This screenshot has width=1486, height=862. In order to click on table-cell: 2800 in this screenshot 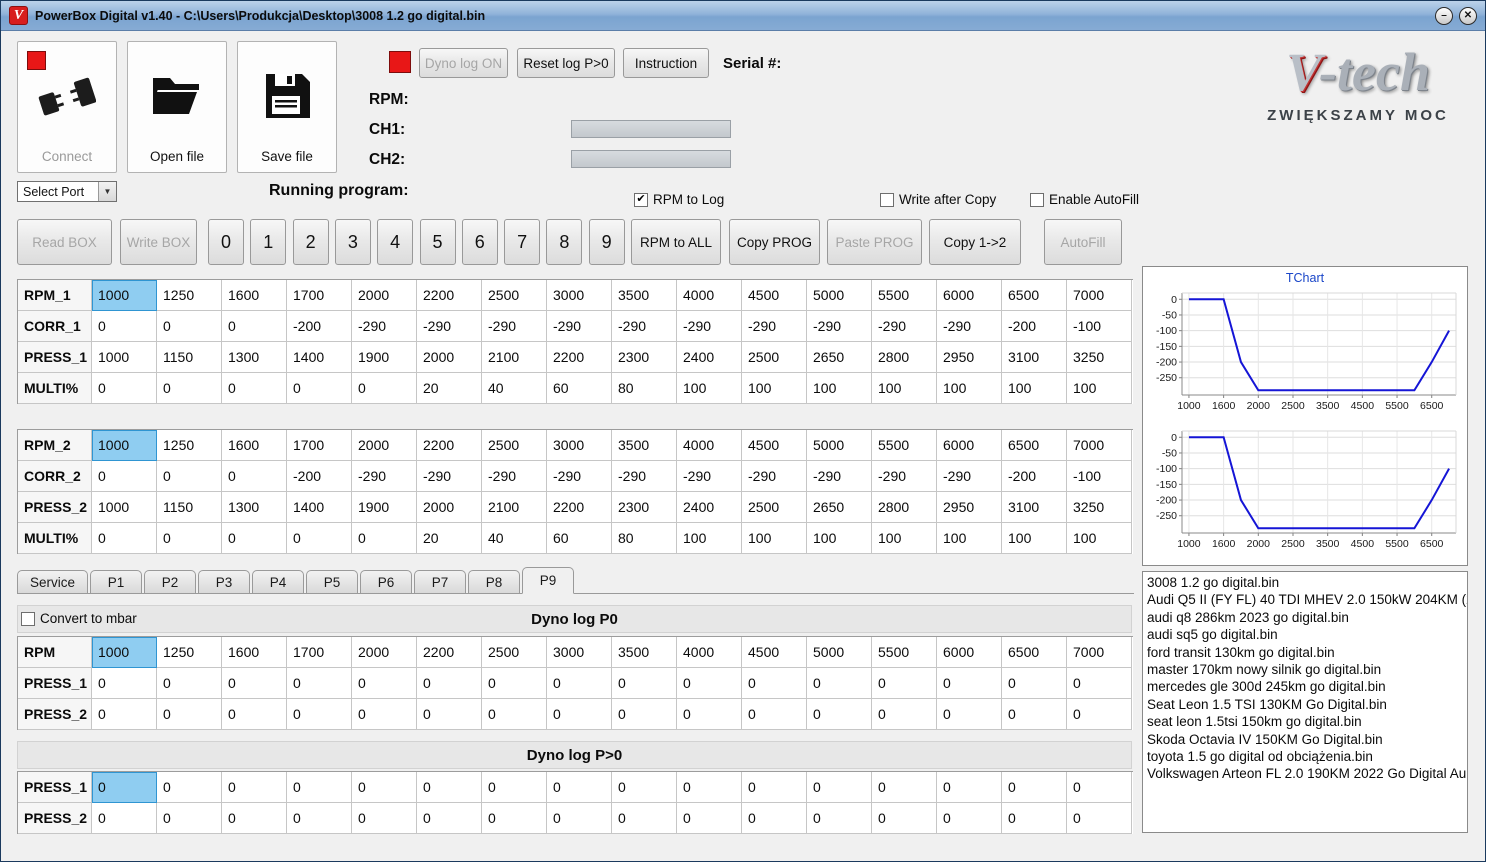, I will do `click(904, 357)`.